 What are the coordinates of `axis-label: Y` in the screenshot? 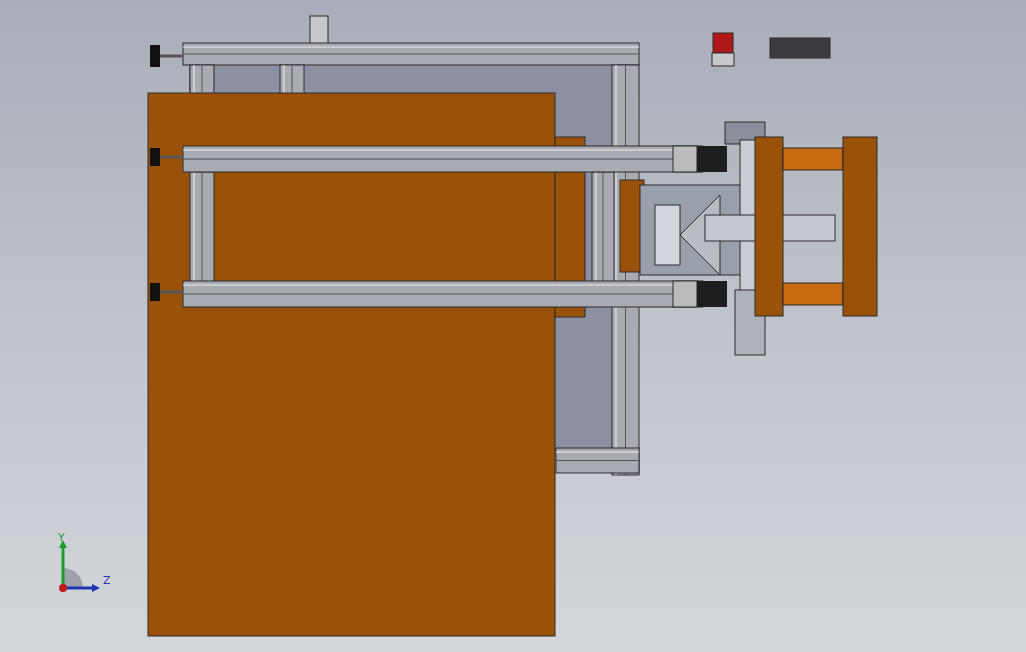 It's located at (61, 538).